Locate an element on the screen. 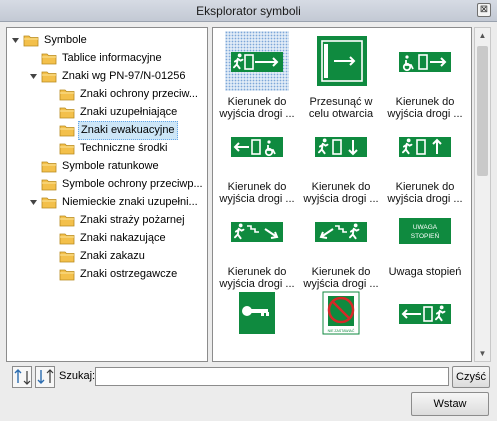  search-input is located at coordinates (272, 376).